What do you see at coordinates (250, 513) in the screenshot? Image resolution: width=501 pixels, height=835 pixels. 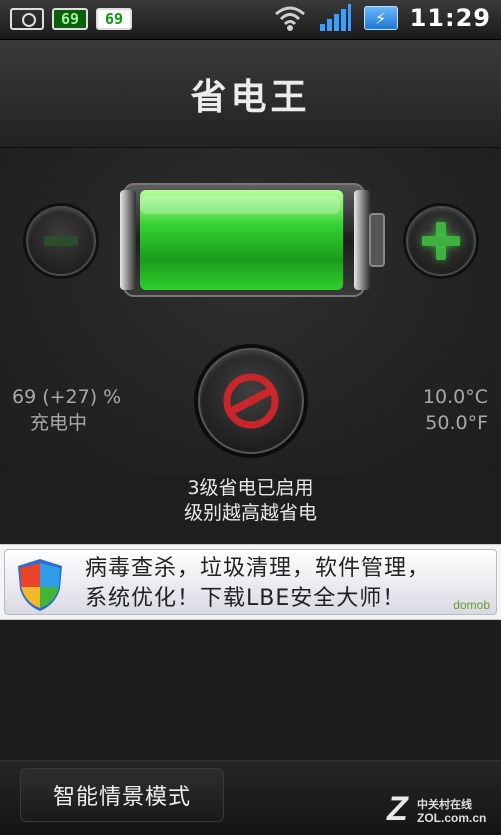 I see `saving-level-line2: 级别越高越省电` at bounding box center [250, 513].